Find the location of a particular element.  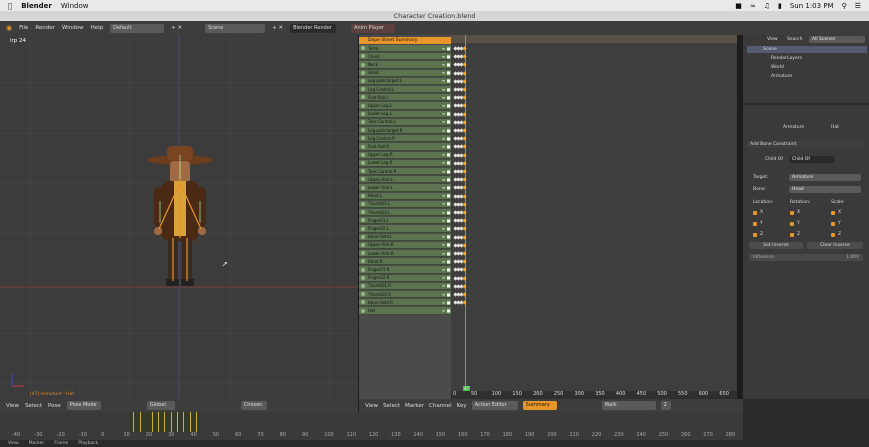

window-menu: Window is located at coordinates (75, 6).